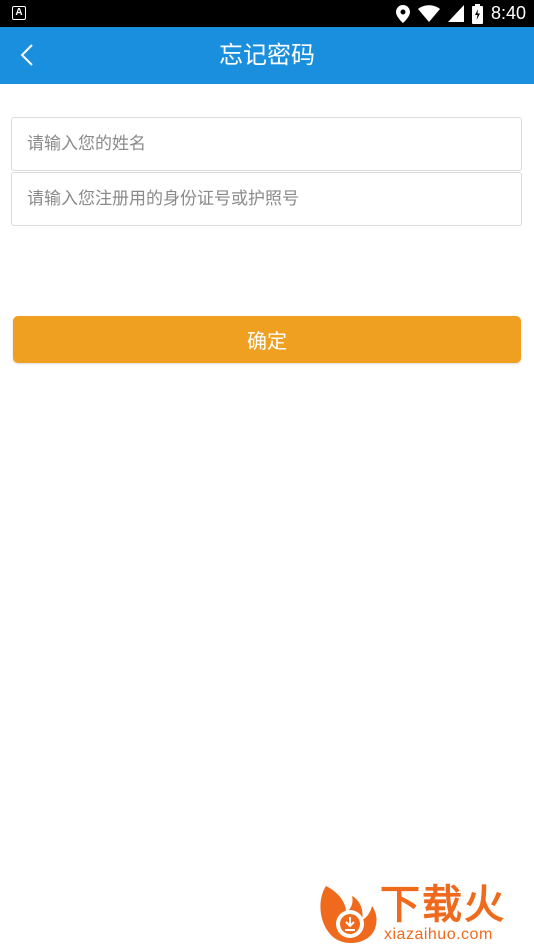 The width and height of the screenshot is (534, 950). Describe the element at coordinates (455, 13) in the screenshot. I see `signal-icon` at that location.